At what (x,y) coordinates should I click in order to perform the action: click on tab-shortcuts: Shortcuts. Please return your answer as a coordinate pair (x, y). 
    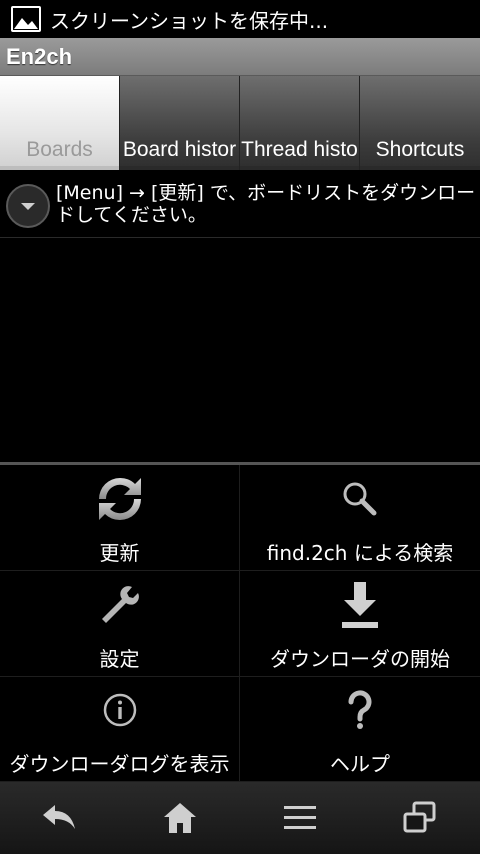
    Looking at the image, I should click on (420, 123).